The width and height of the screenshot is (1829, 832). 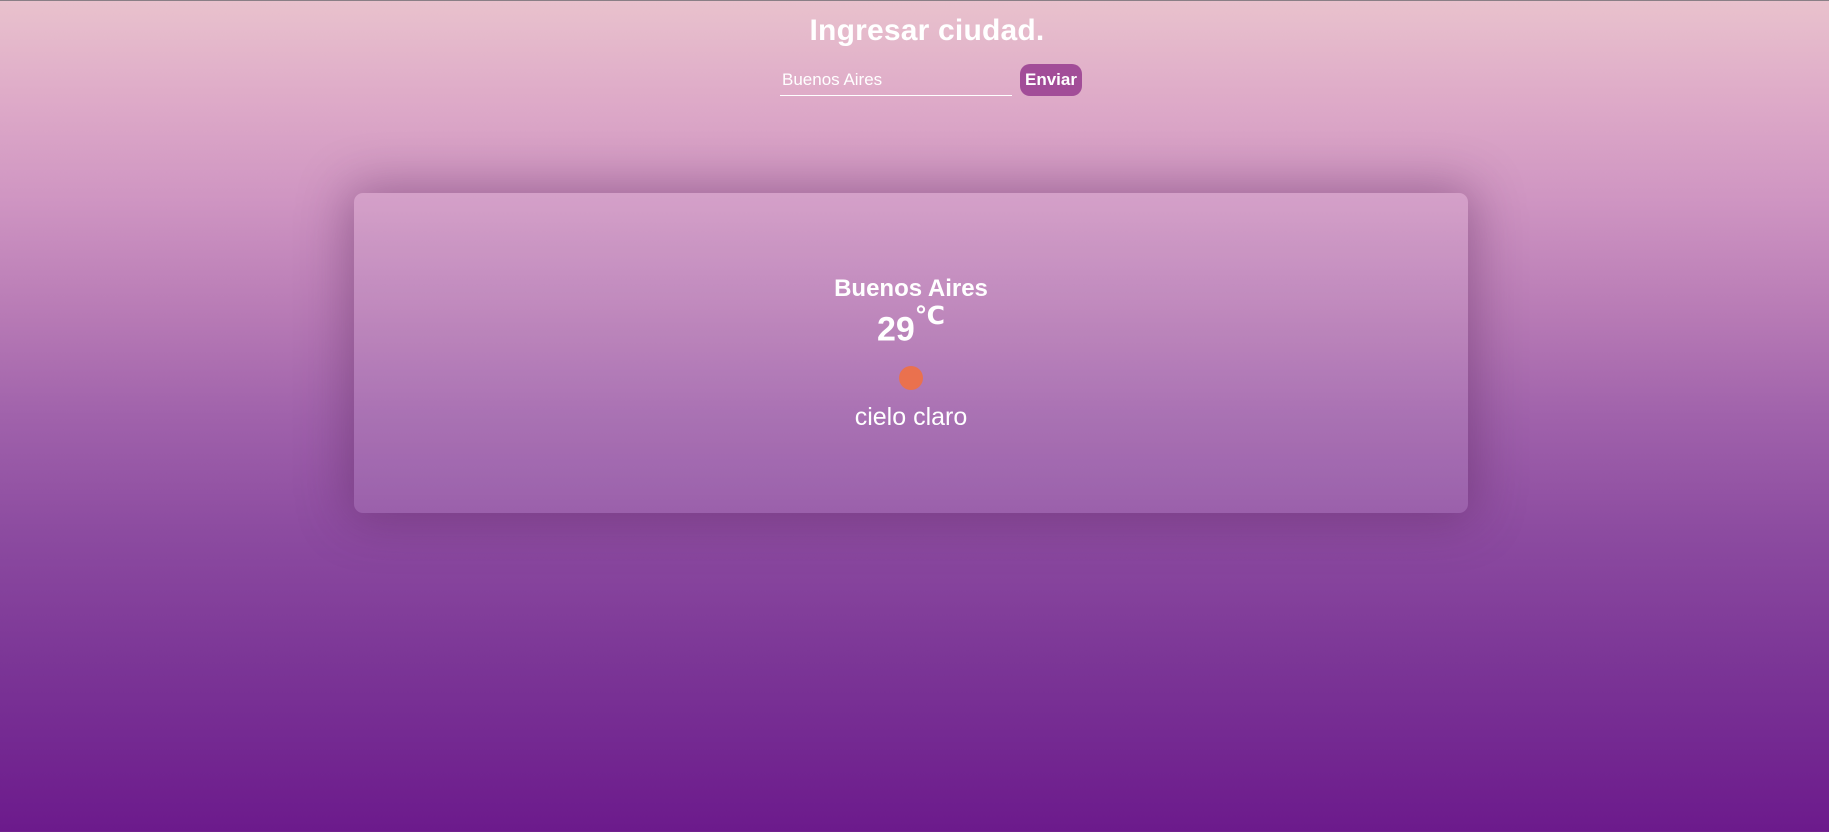 I want to click on temperature-unit: ℃, so click(x=930, y=316).